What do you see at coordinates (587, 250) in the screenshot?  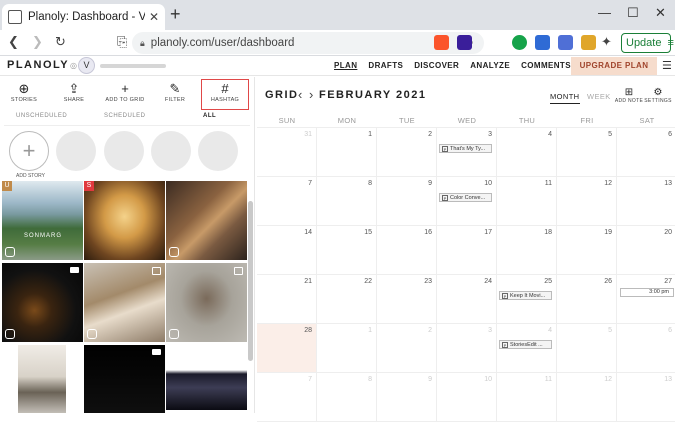 I see `calendar-day: 19` at bounding box center [587, 250].